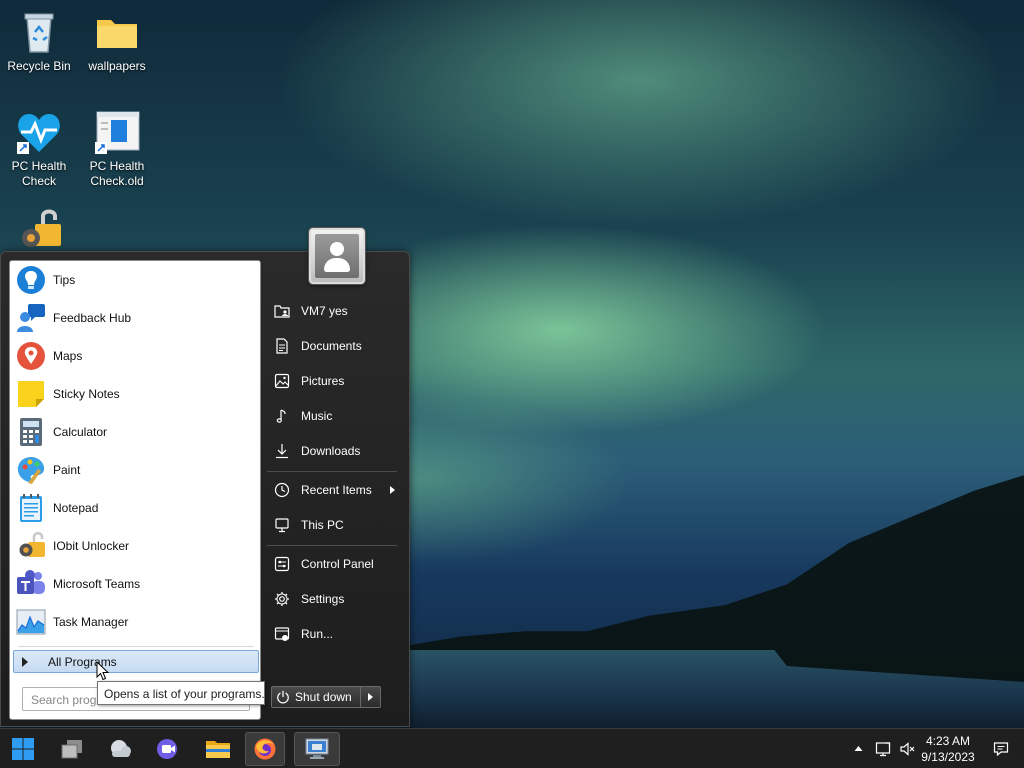 The image size is (1024, 768). What do you see at coordinates (331, 346) in the screenshot?
I see `places-item-label: Documents` at bounding box center [331, 346].